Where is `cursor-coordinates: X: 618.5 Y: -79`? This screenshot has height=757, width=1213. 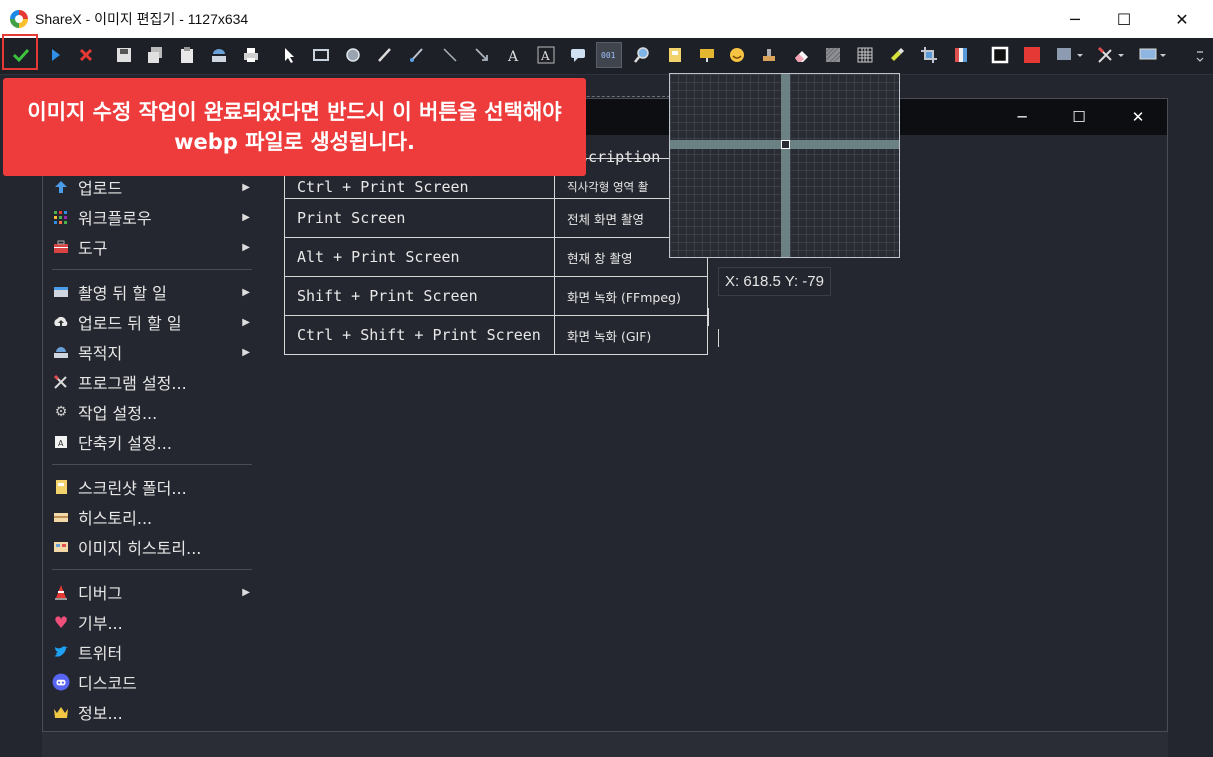 cursor-coordinates: X: 618.5 Y: -79 is located at coordinates (774, 281).